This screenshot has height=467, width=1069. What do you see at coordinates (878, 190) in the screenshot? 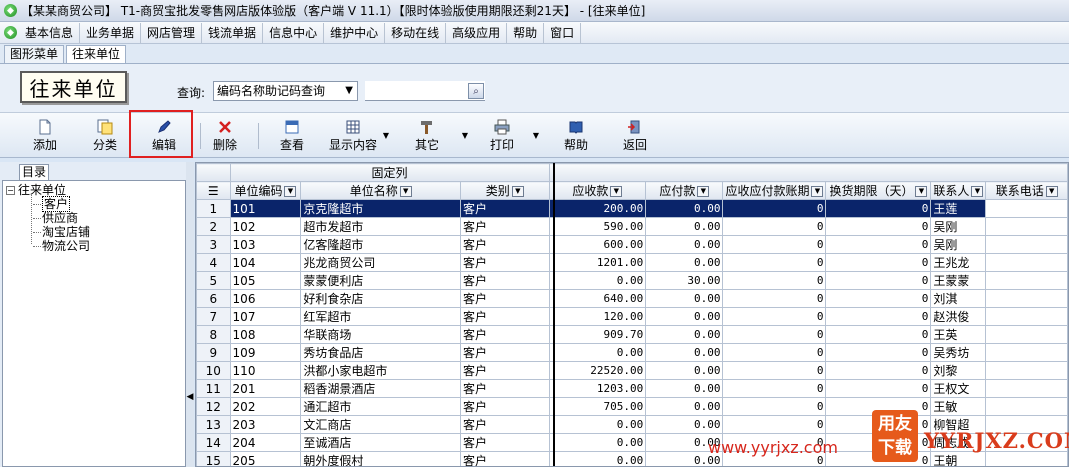
I see `col-header-exchange-limit: 换货期限（天） ▼` at bounding box center [878, 190].